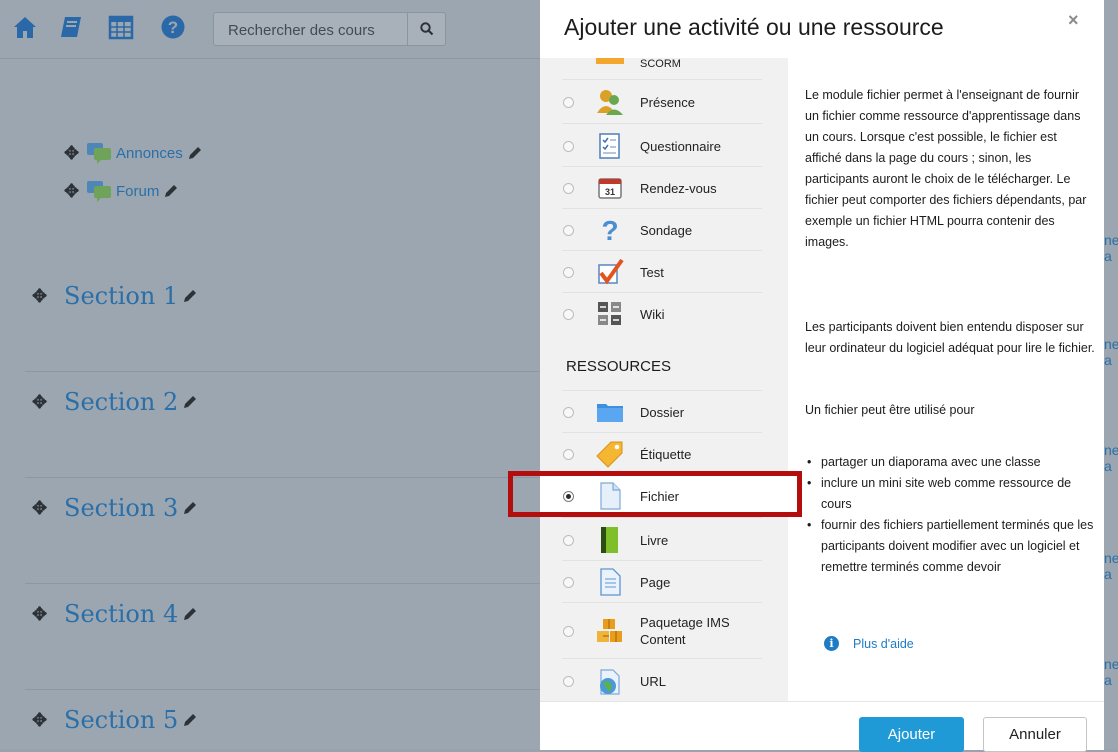 This screenshot has height=752, width=1118. Describe the element at coordinates (121, 402) in the screenshot. I see `section-title: Section 2` at that location.